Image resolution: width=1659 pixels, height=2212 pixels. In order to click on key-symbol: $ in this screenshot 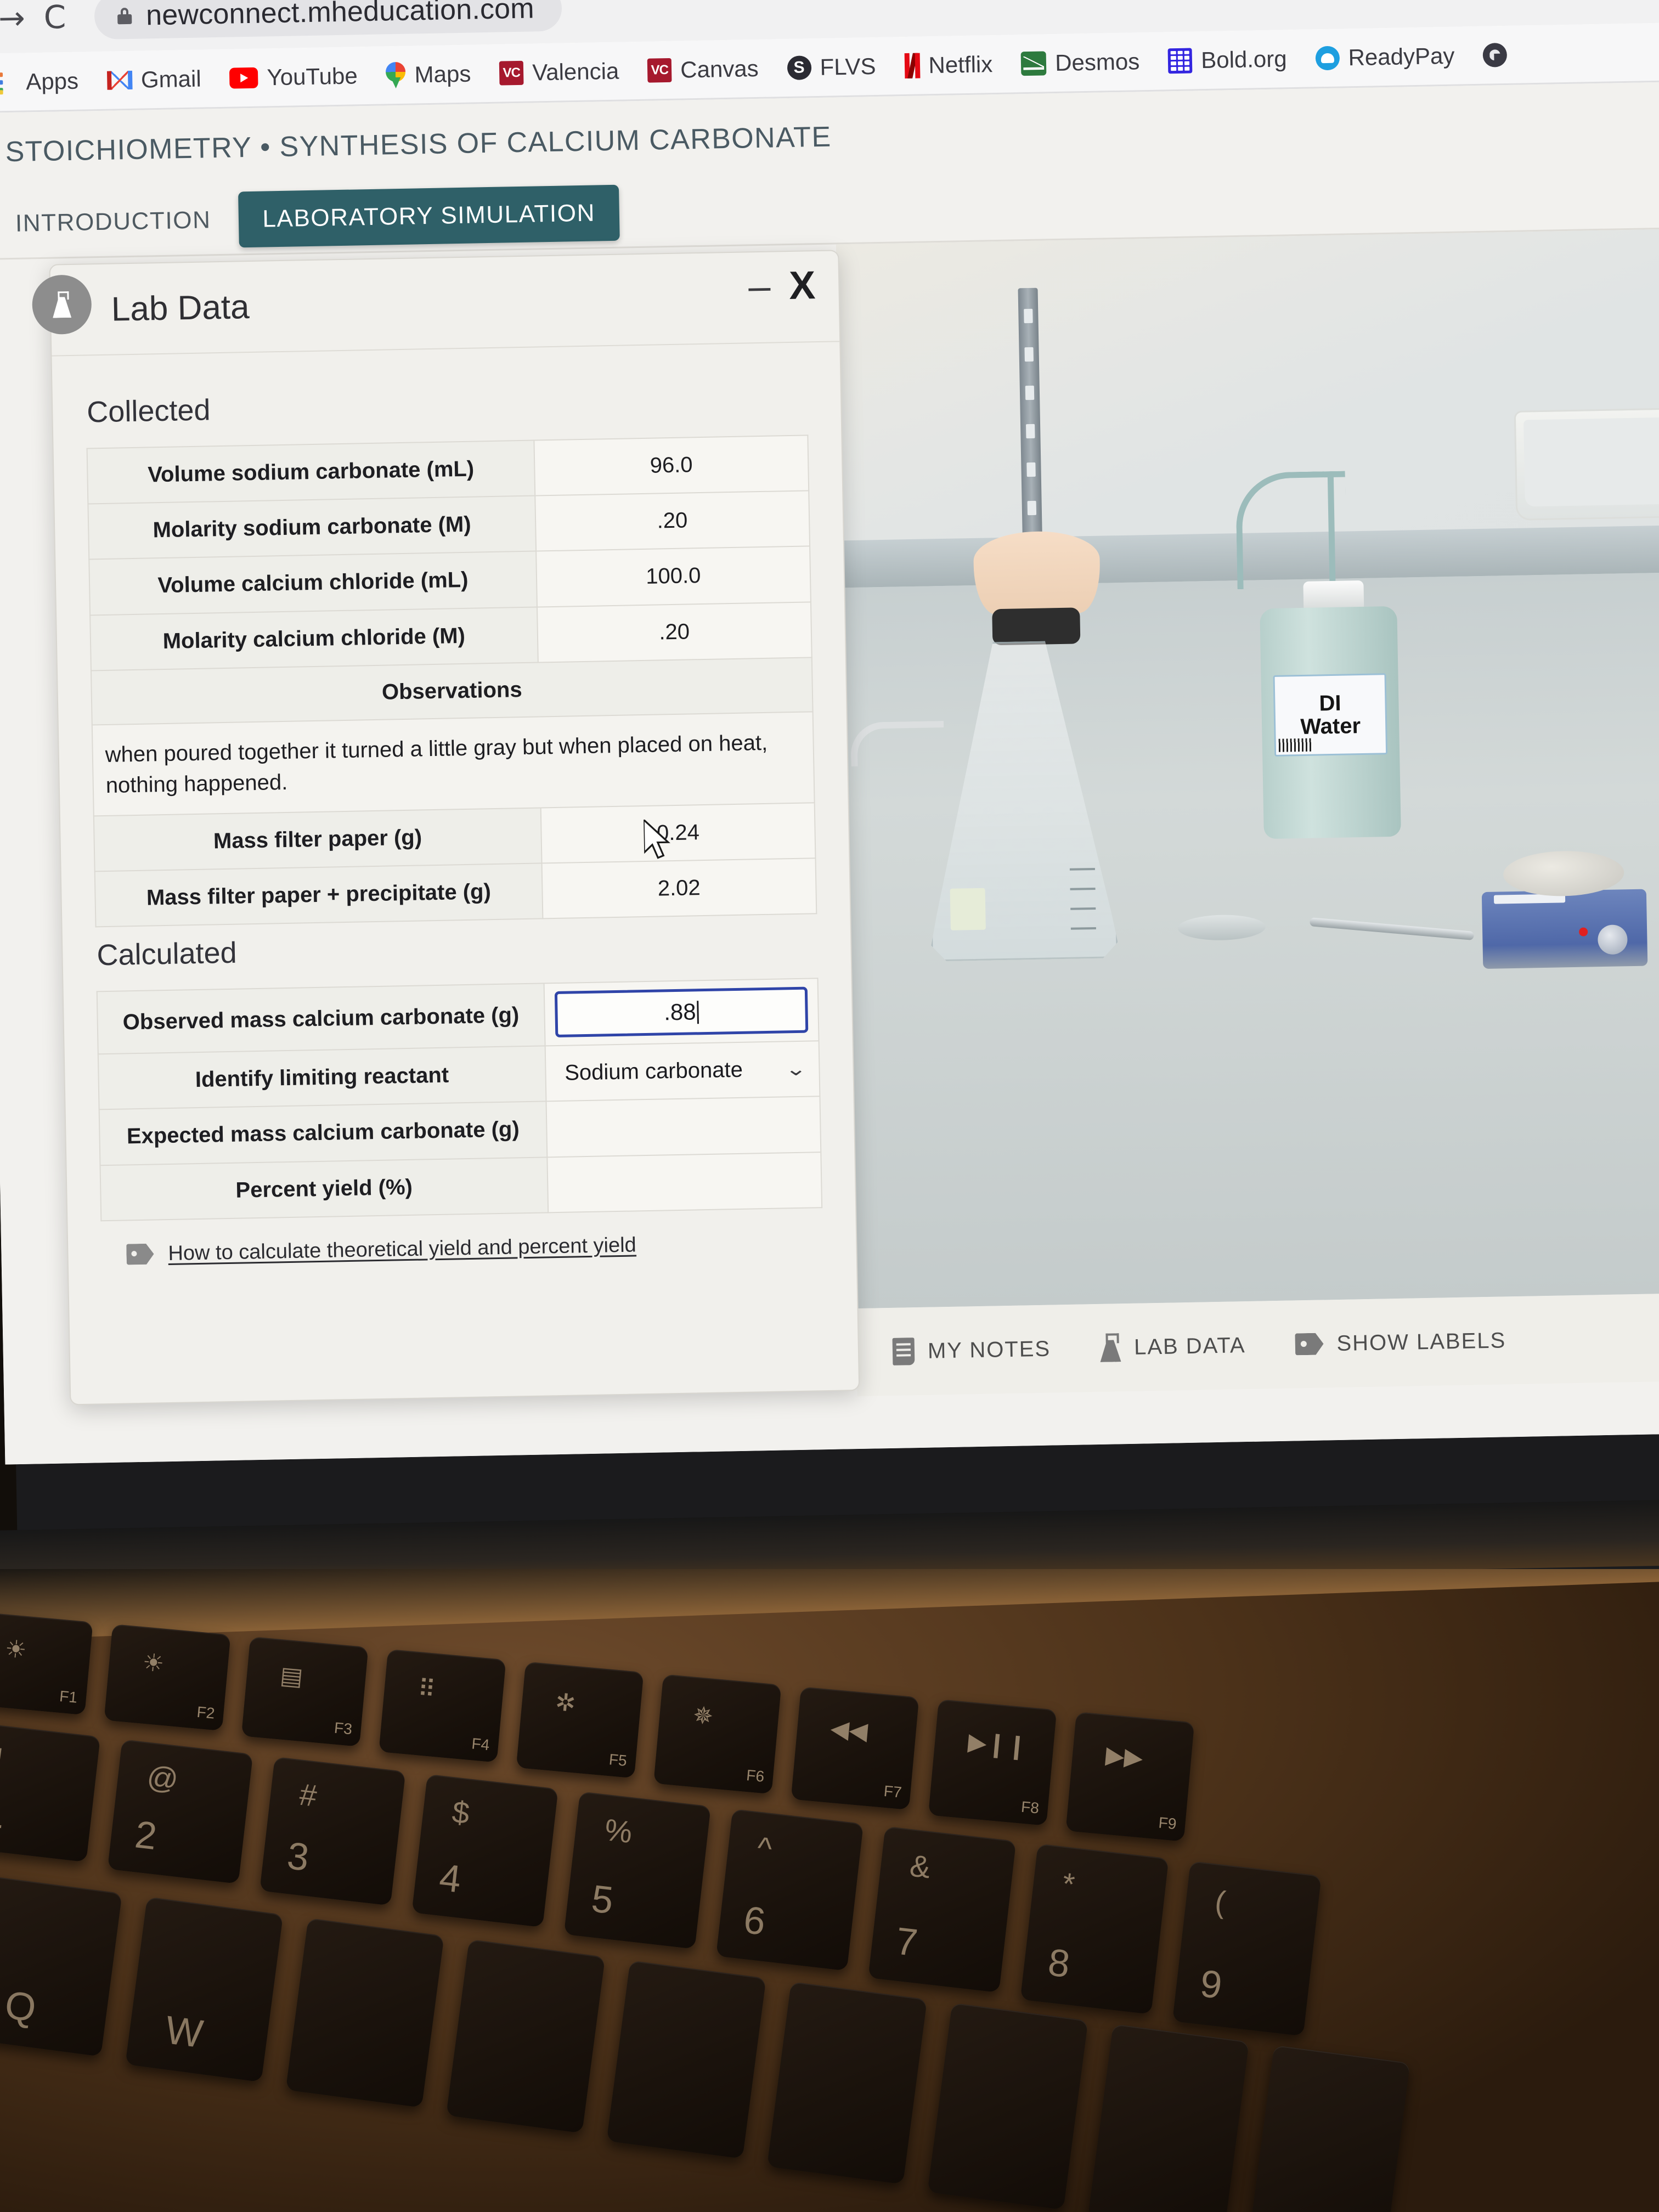, I will do `click(461, 1813)`.